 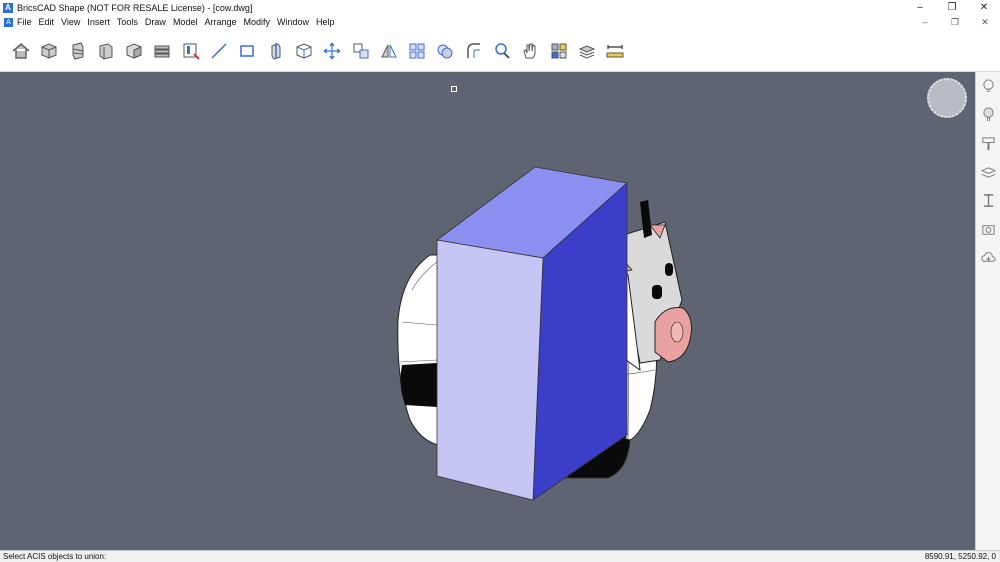 I want to click on doc-minimize-button: –, so click(x=925, y=22).